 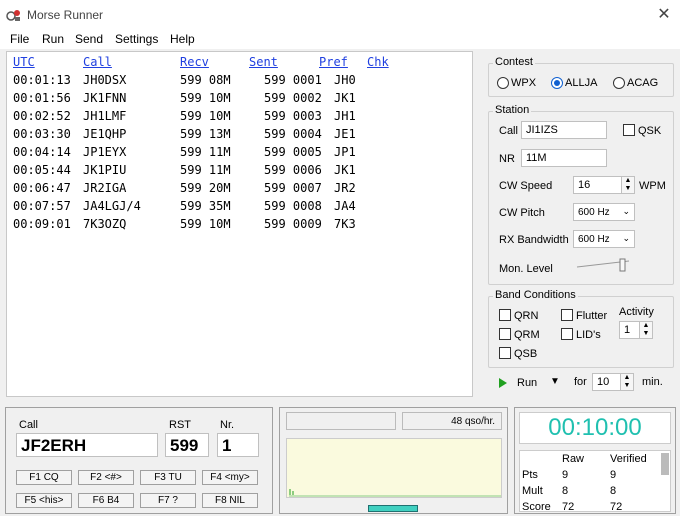 What do you see at coordinates (664, 15) in the screenshot?
I see `close-icon: ✕` at bounding box center [664, 15].